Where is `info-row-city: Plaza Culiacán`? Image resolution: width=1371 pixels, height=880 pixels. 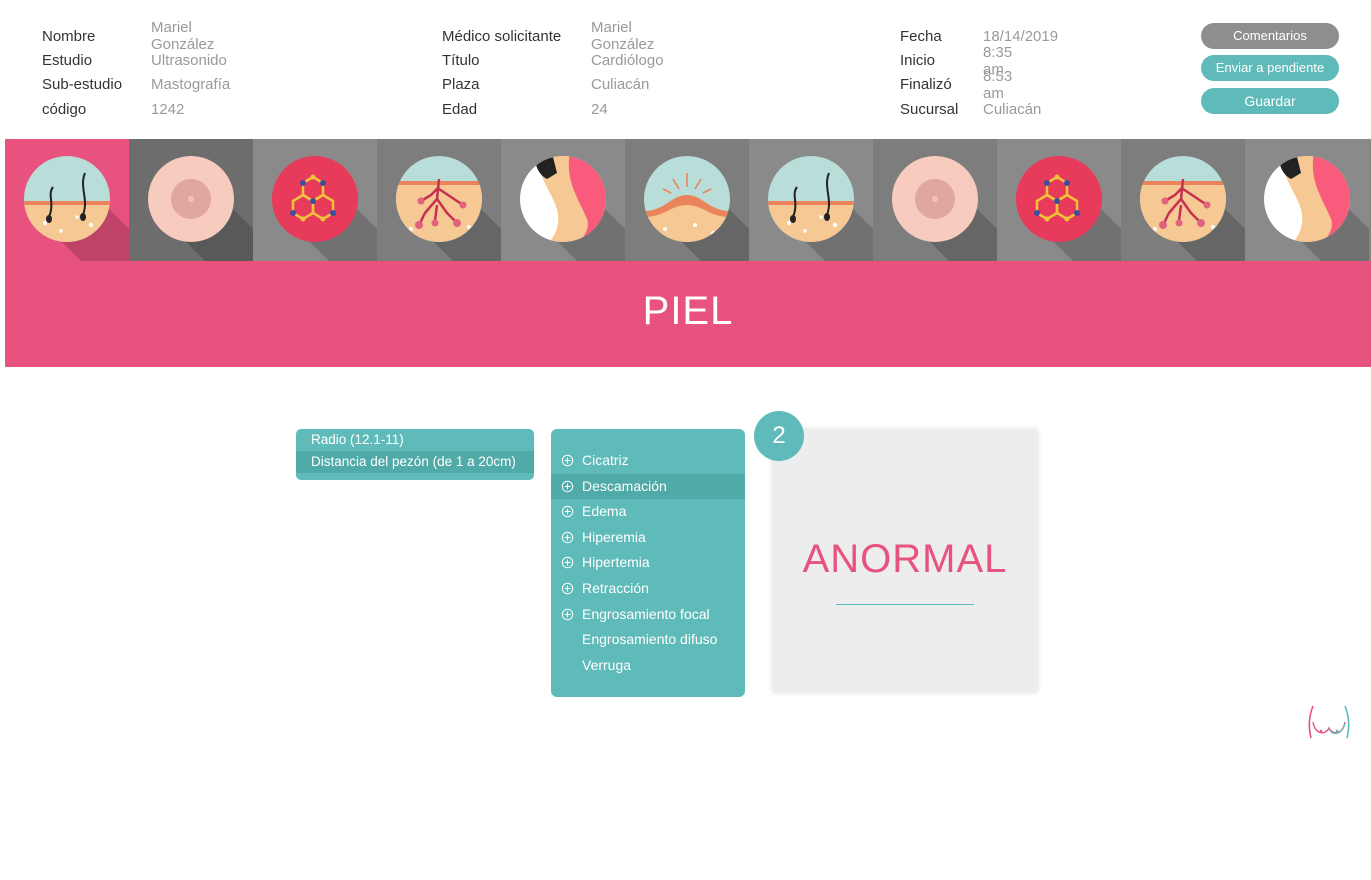 info-row-city: Plaza Culiacán is located at coordinates (545, 85).